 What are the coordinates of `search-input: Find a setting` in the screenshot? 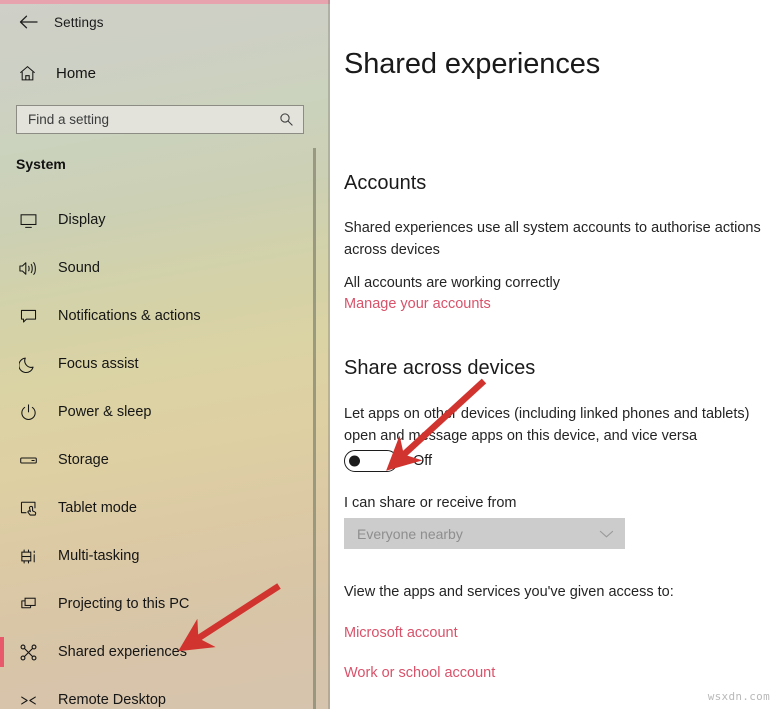 It's located at (160, 119).